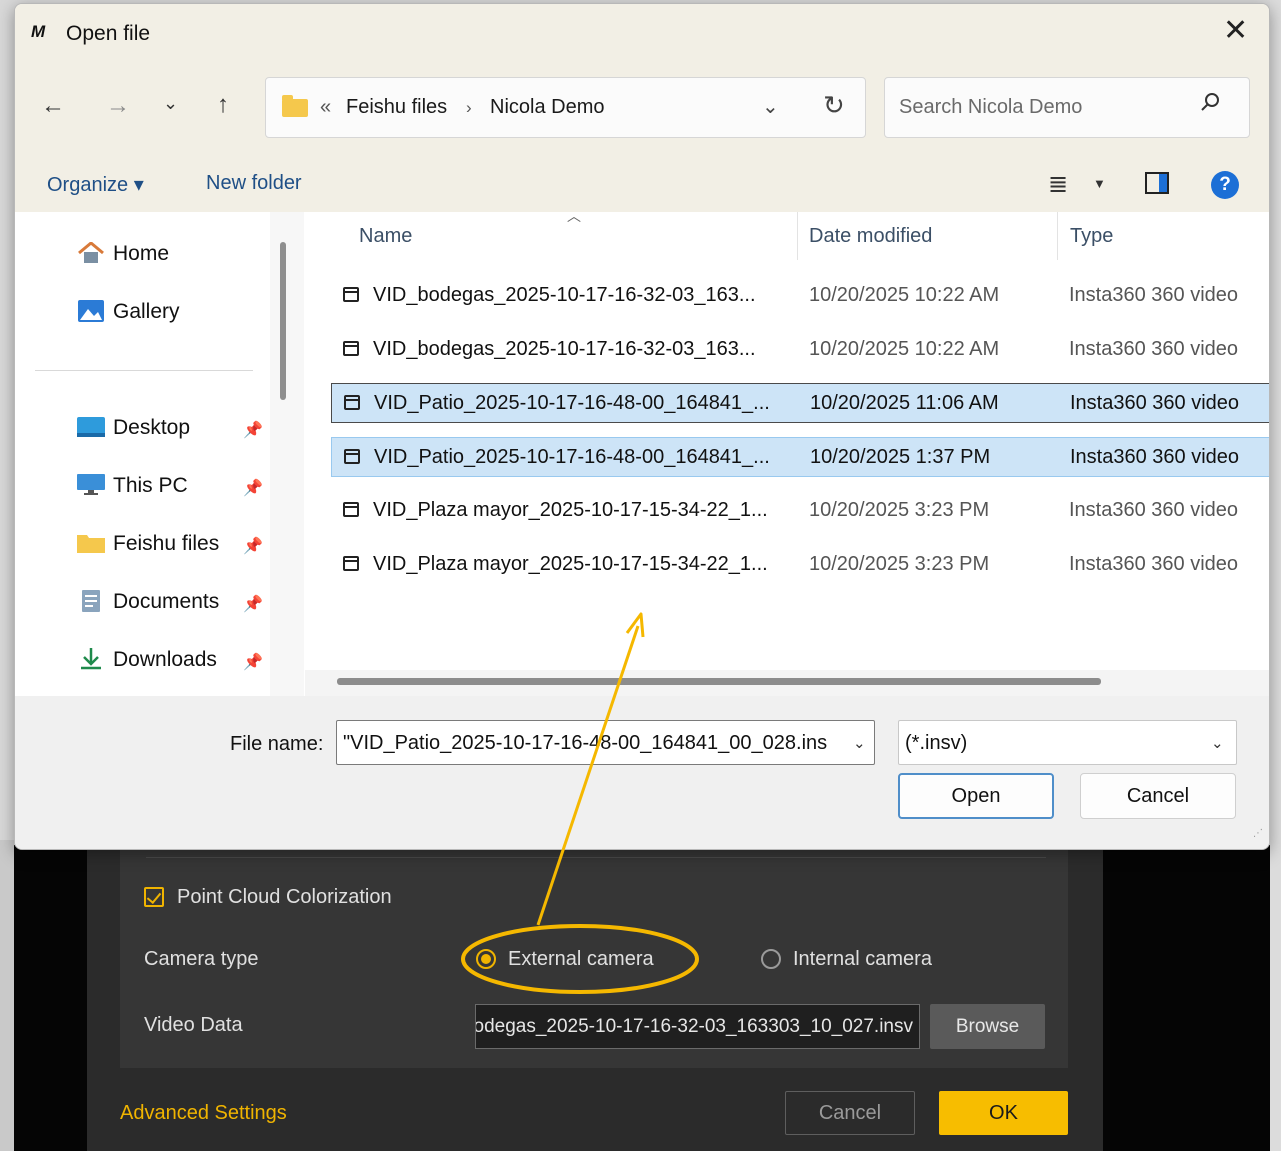 Image resolution: width=1281 pixels, height=1151 pixels. I want to click on browse-button: Browse, so click(987, 1026).